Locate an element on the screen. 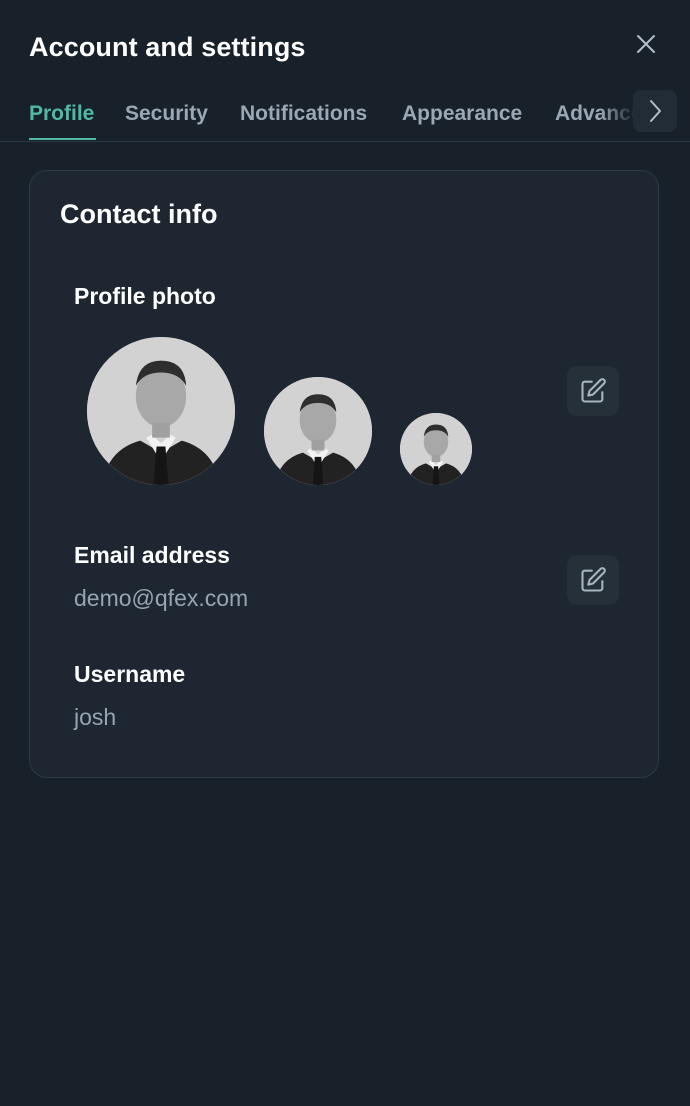 This screenshot has width=690, height=1106. page-title: Account and settings is located at coordinates (167, 47).